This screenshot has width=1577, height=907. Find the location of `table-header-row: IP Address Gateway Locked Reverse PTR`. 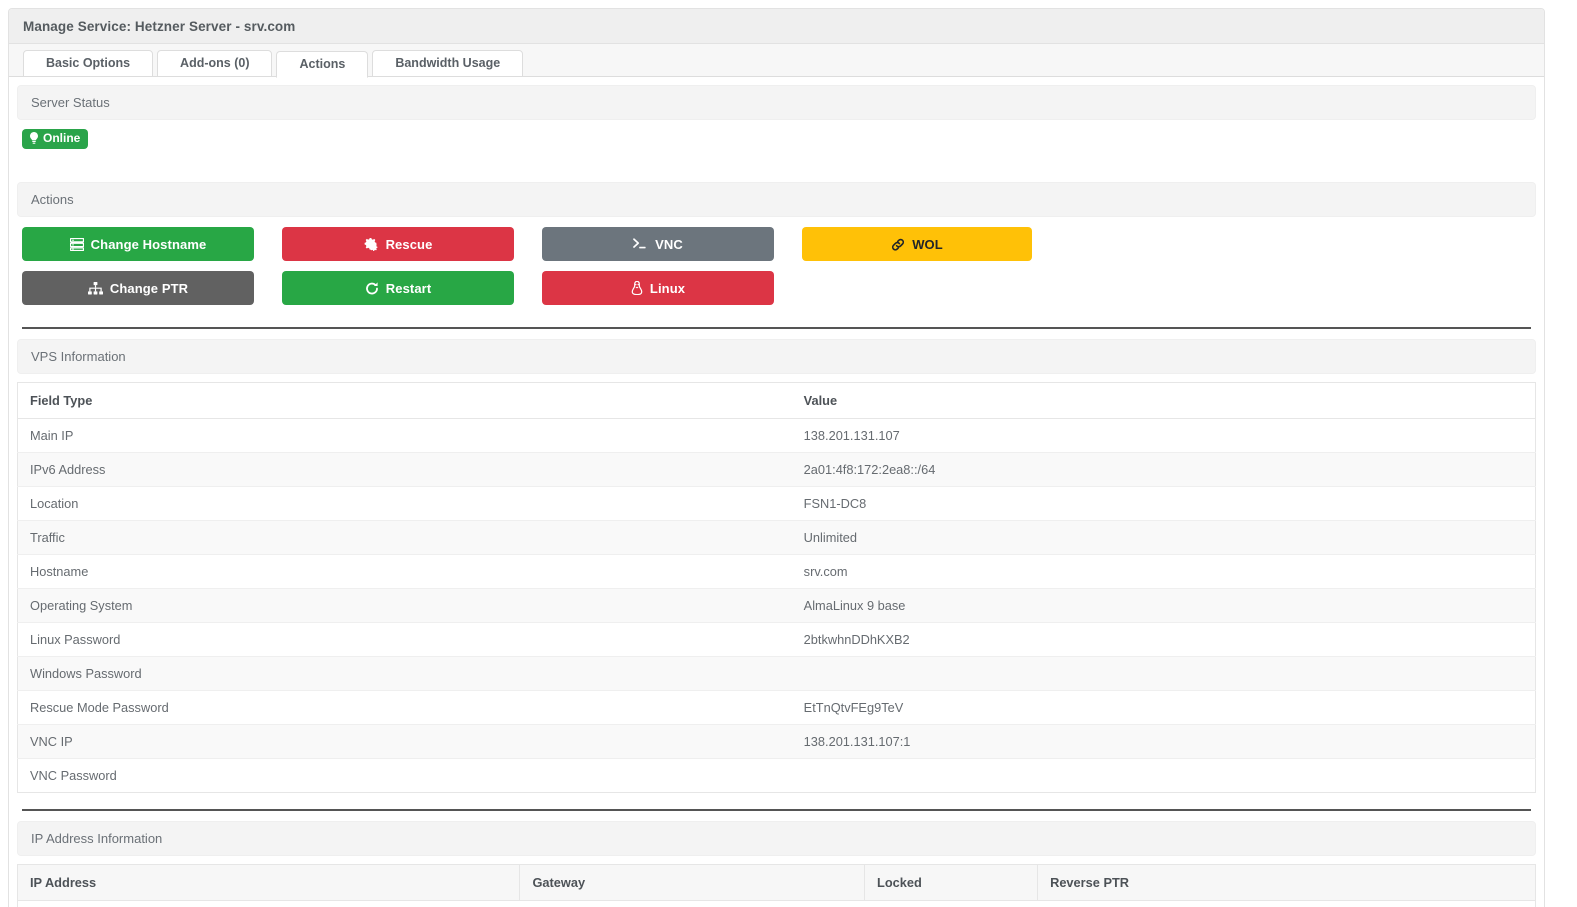

table-header-row: IP Address Gateway Locked Reverse PTR is located at coordinates (776, 882).